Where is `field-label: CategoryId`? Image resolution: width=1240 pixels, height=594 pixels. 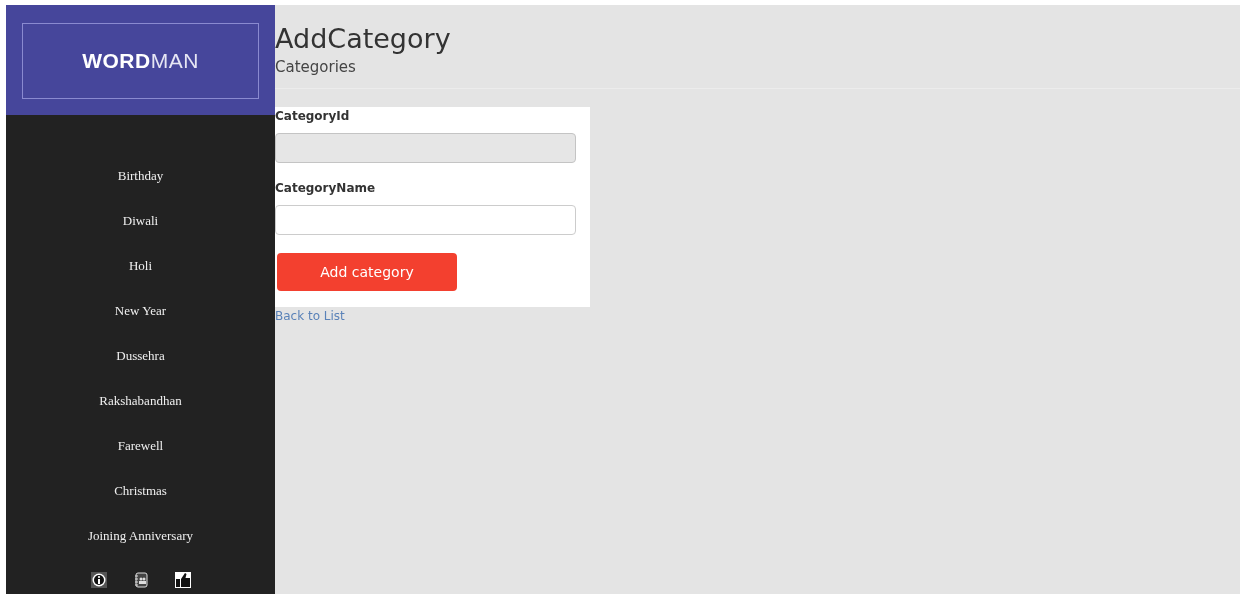
field-label: CategoryId is located at coordinates (312, 116).